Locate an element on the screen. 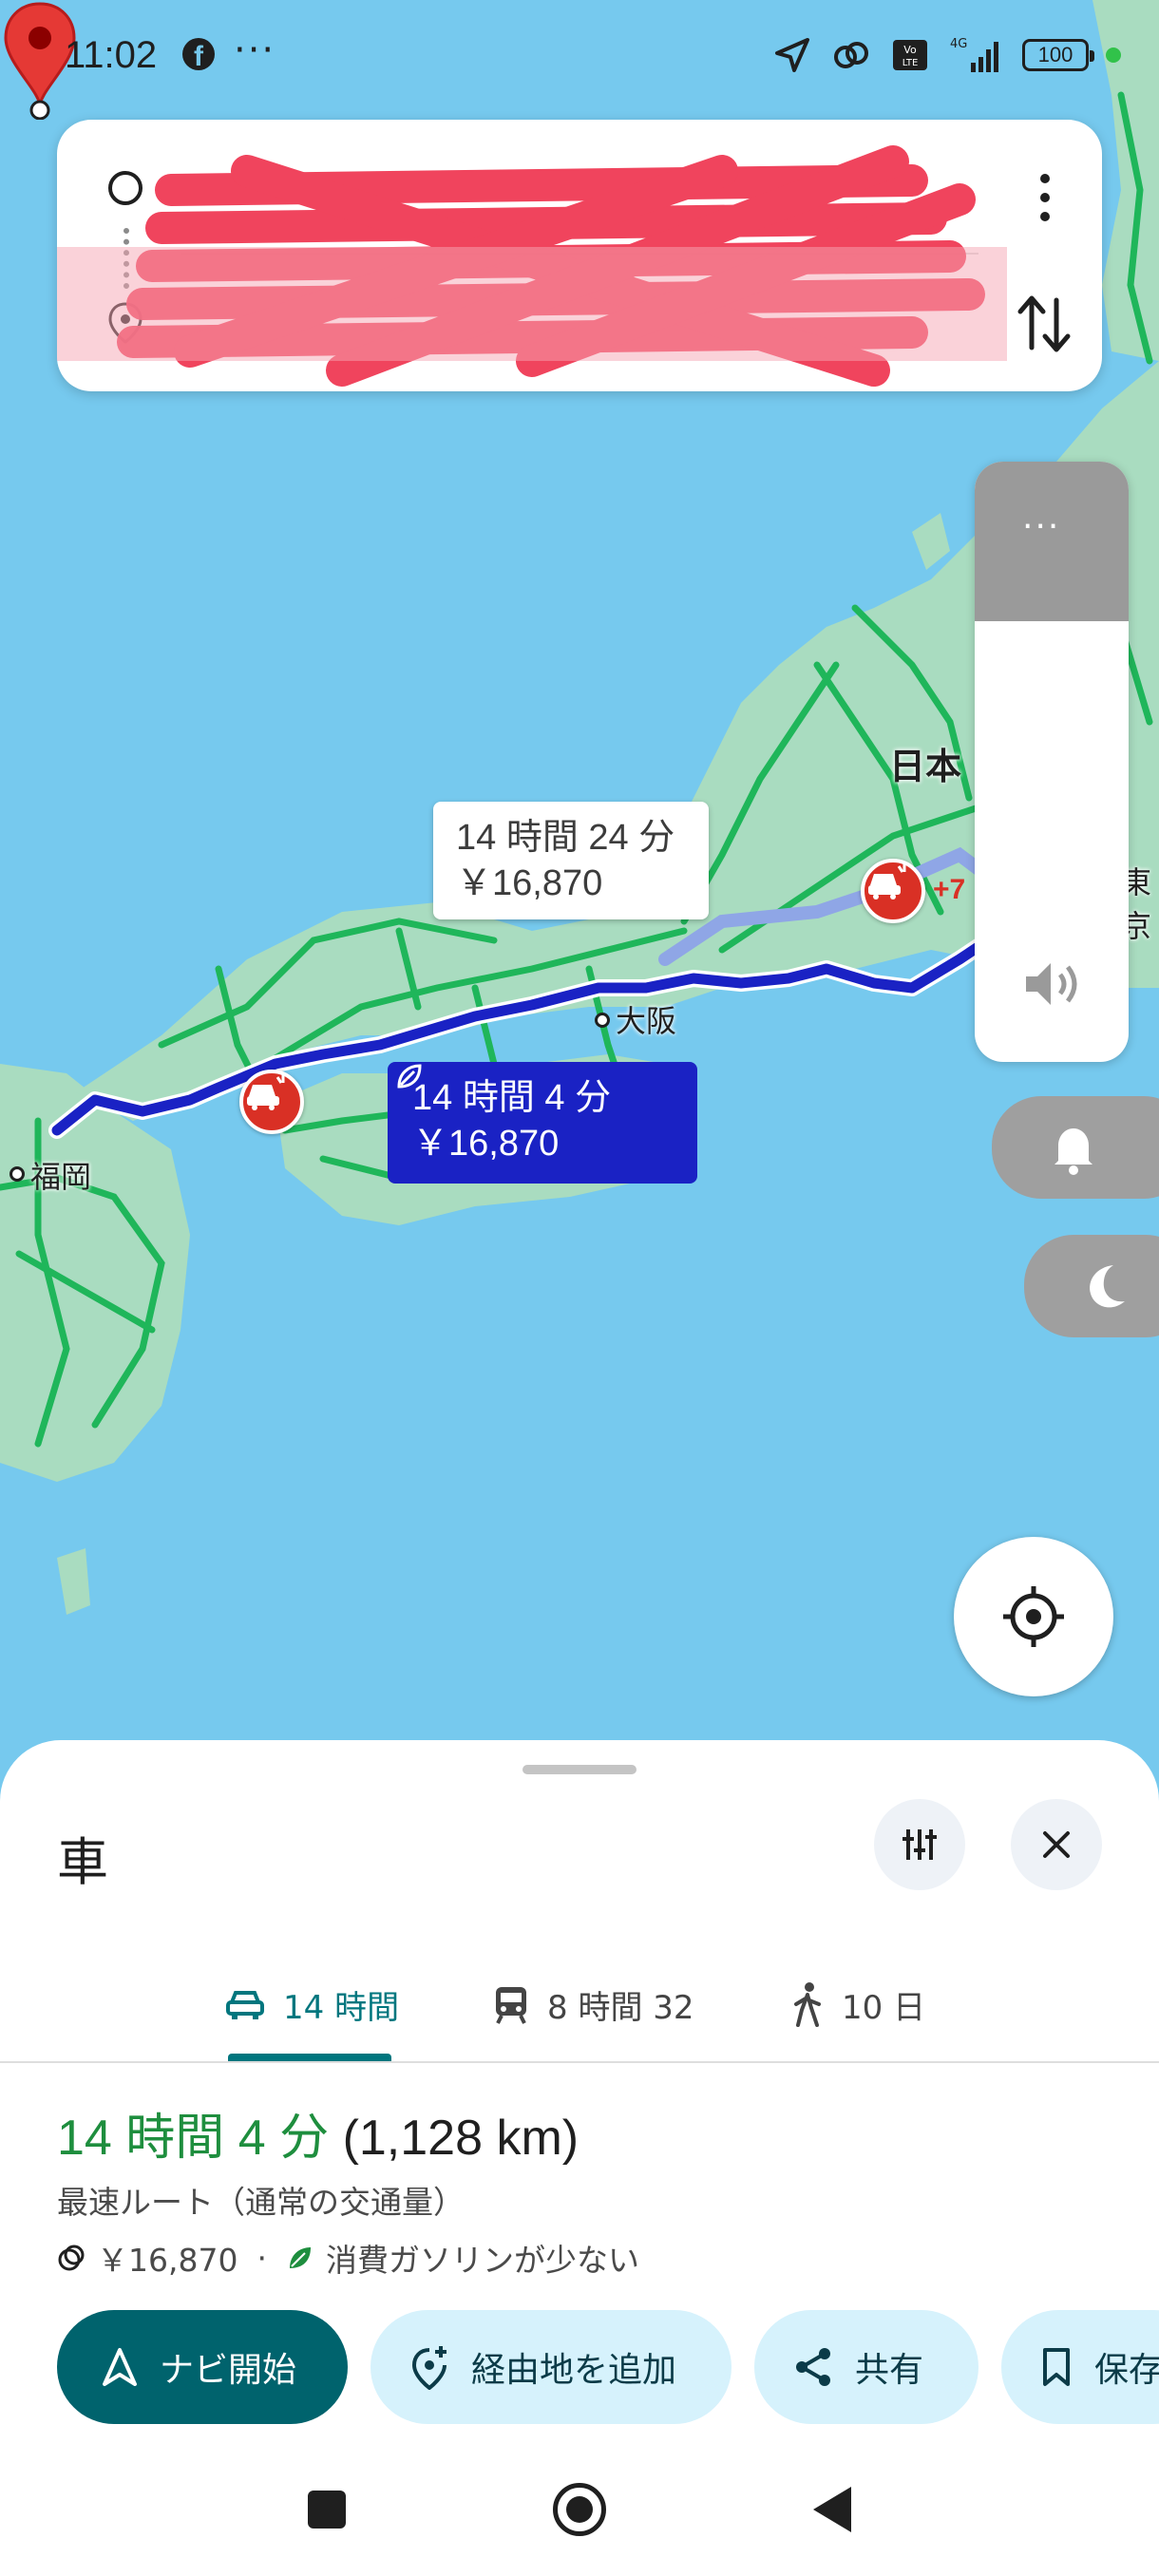  recent-apps-button is located at coordinates (327, 2510).